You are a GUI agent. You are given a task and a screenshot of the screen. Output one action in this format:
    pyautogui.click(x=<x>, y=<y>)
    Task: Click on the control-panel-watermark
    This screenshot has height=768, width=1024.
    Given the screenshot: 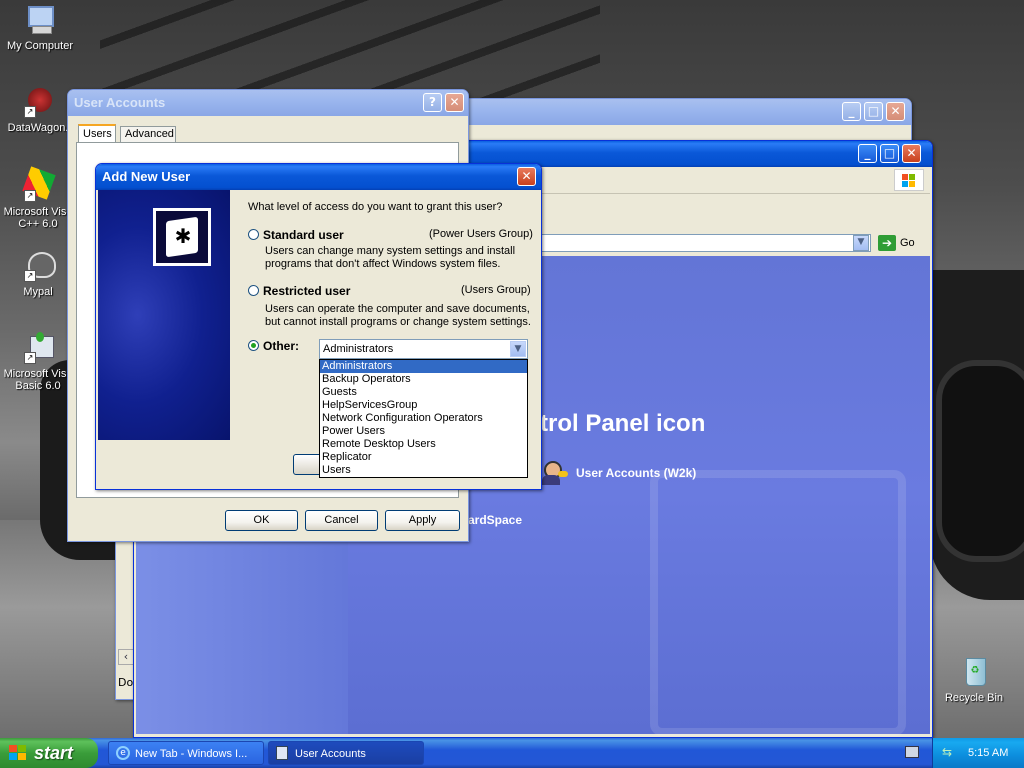 What is the action you would take?
    pyautogui.click(x=778, y=603)
    